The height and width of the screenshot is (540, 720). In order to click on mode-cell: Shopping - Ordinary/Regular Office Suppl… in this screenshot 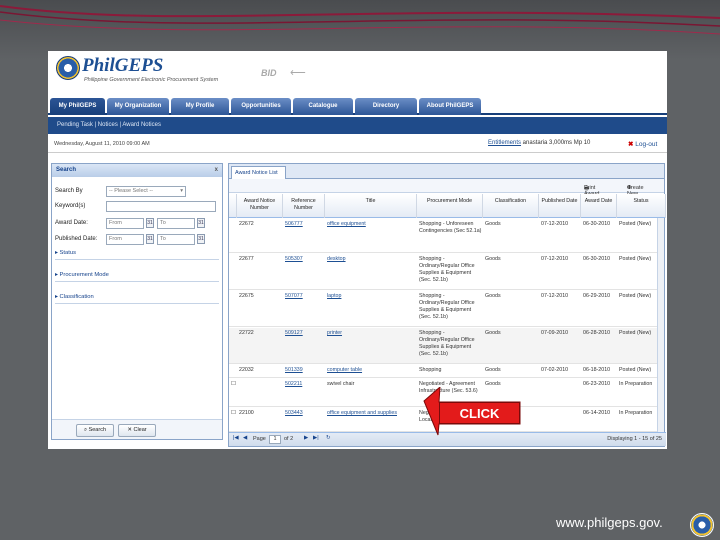, I will do `click(447, 269)`.